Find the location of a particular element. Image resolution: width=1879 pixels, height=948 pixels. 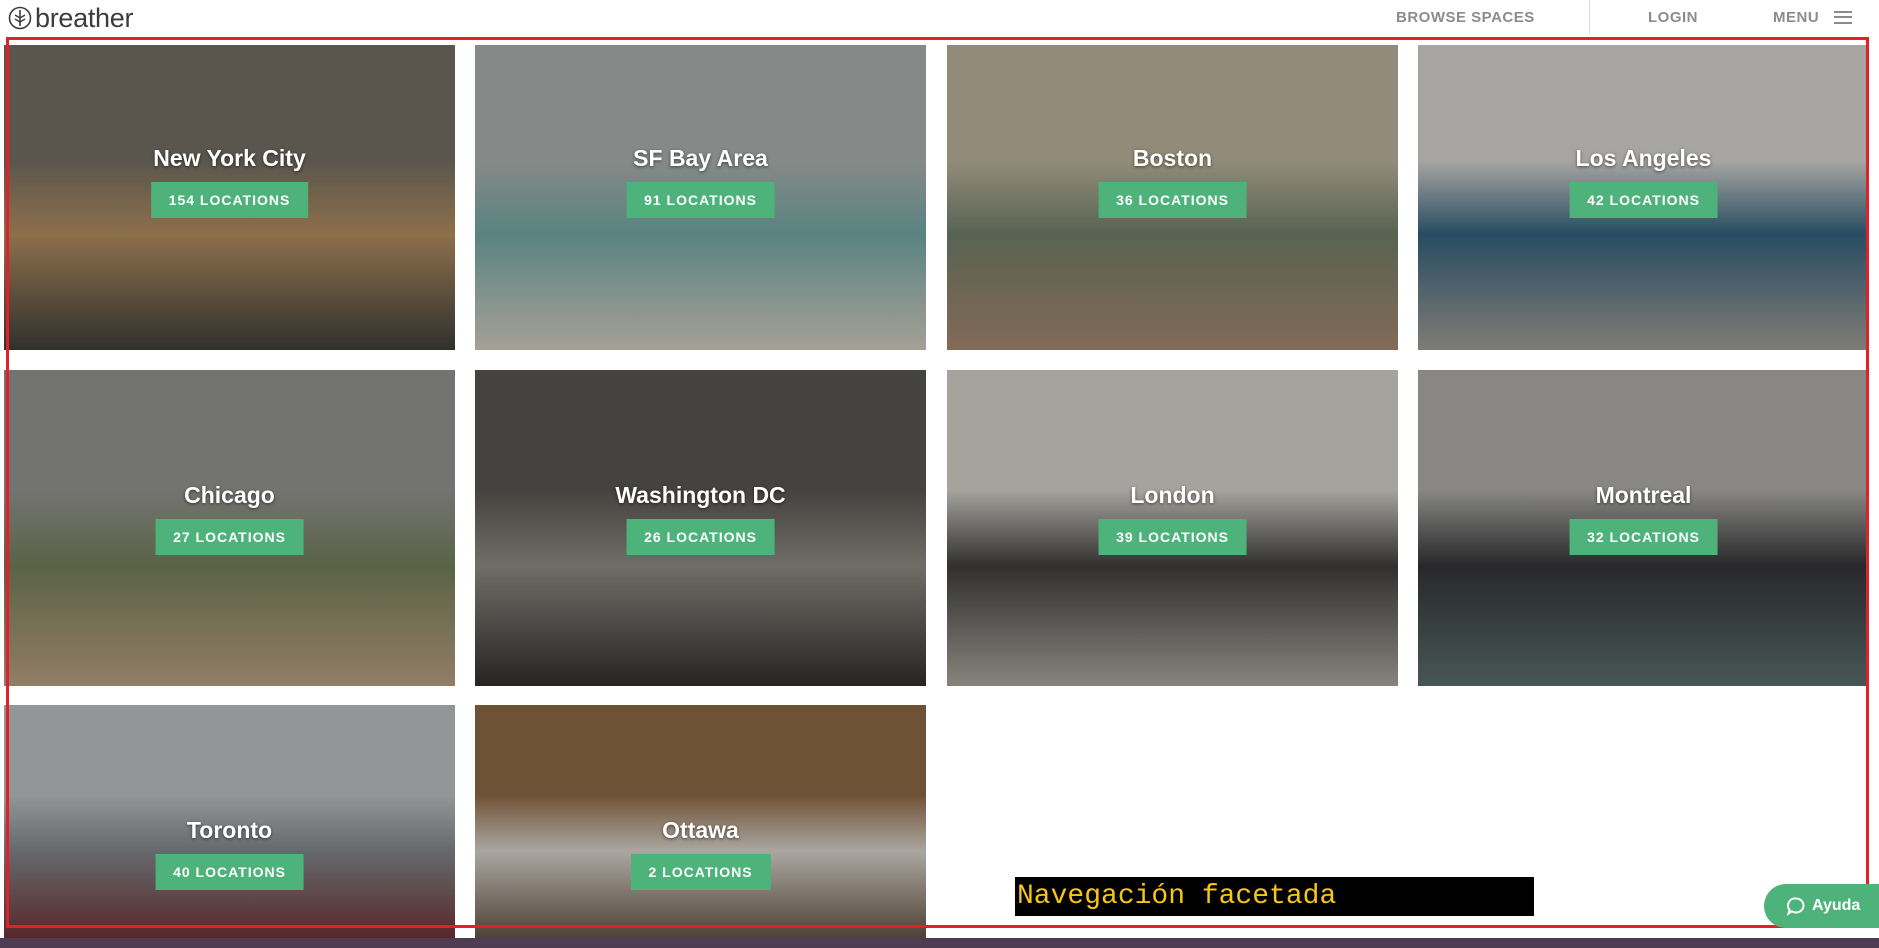

city-tile: Chicago 27 LOCATIONS is located at coordinates (229, 528).